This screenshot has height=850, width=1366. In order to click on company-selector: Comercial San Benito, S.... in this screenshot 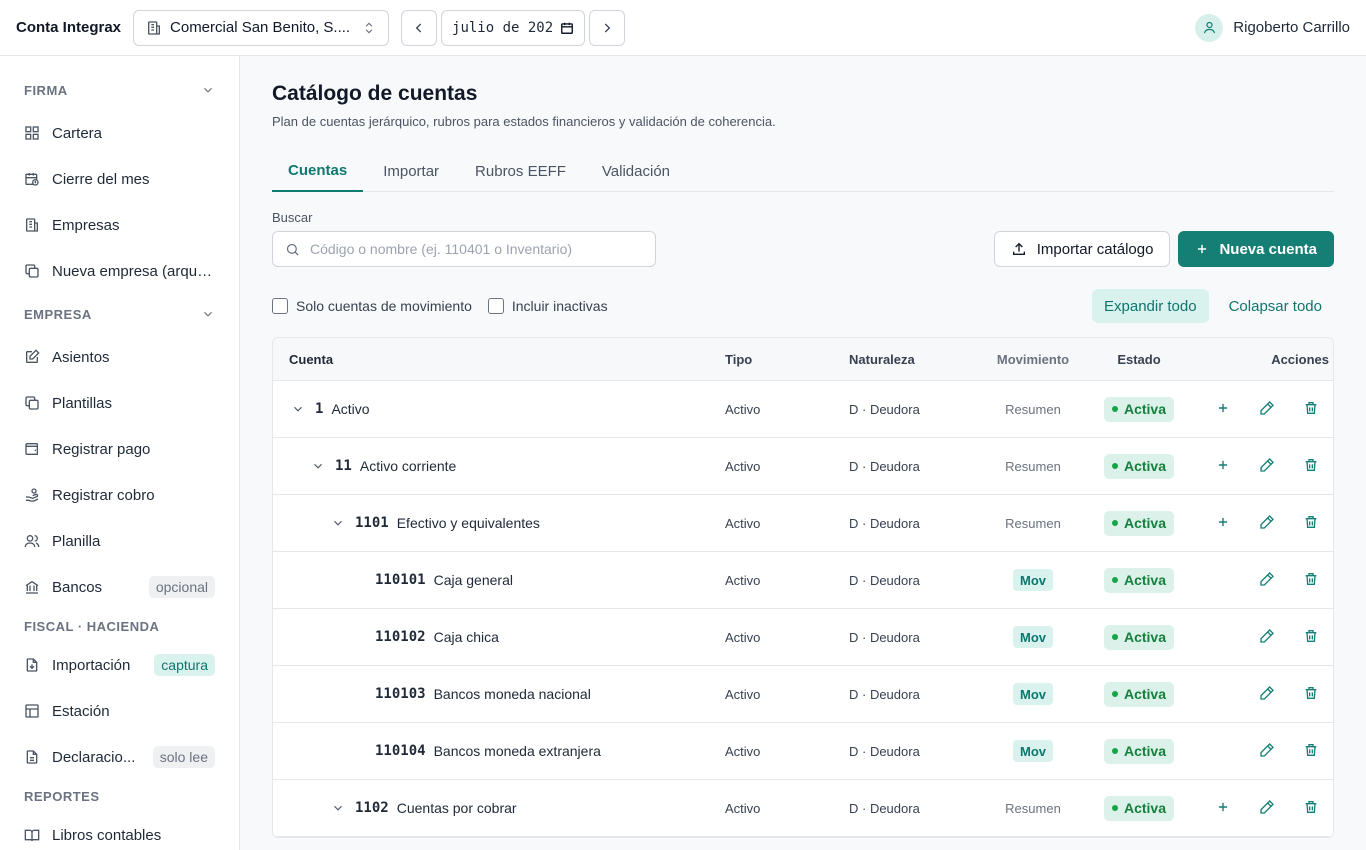, I will do `click(261, 27)`.